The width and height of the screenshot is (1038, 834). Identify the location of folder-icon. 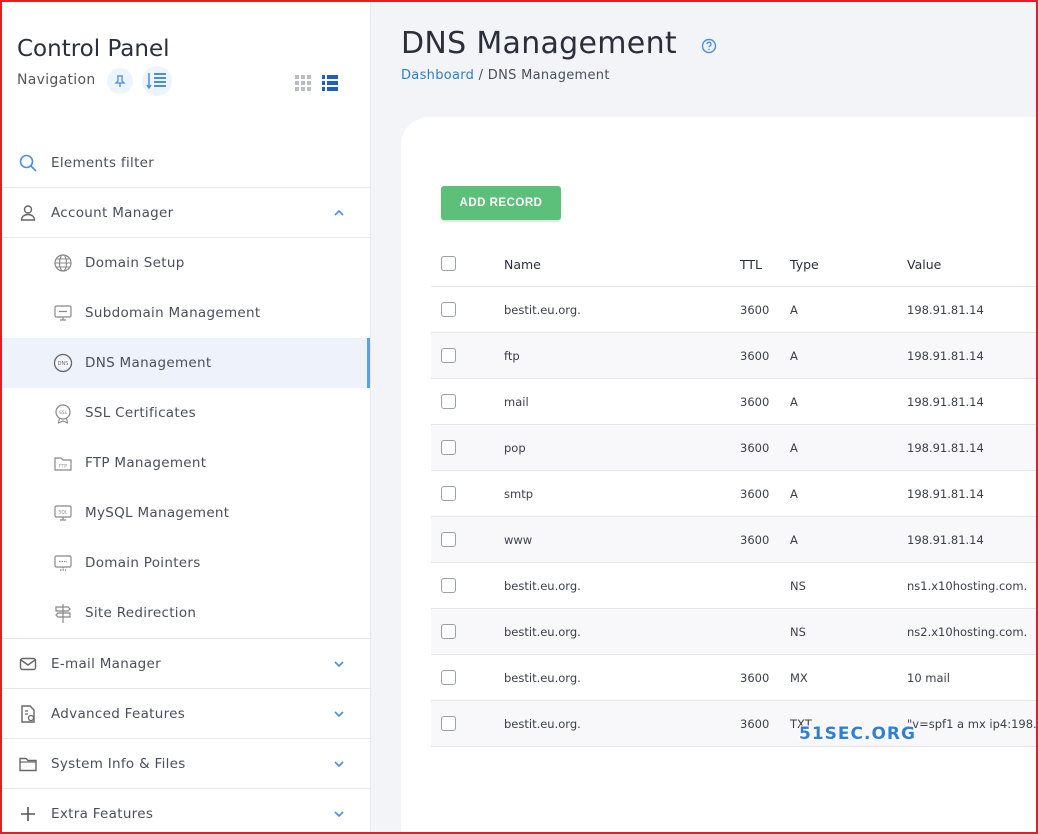
(28, 764).